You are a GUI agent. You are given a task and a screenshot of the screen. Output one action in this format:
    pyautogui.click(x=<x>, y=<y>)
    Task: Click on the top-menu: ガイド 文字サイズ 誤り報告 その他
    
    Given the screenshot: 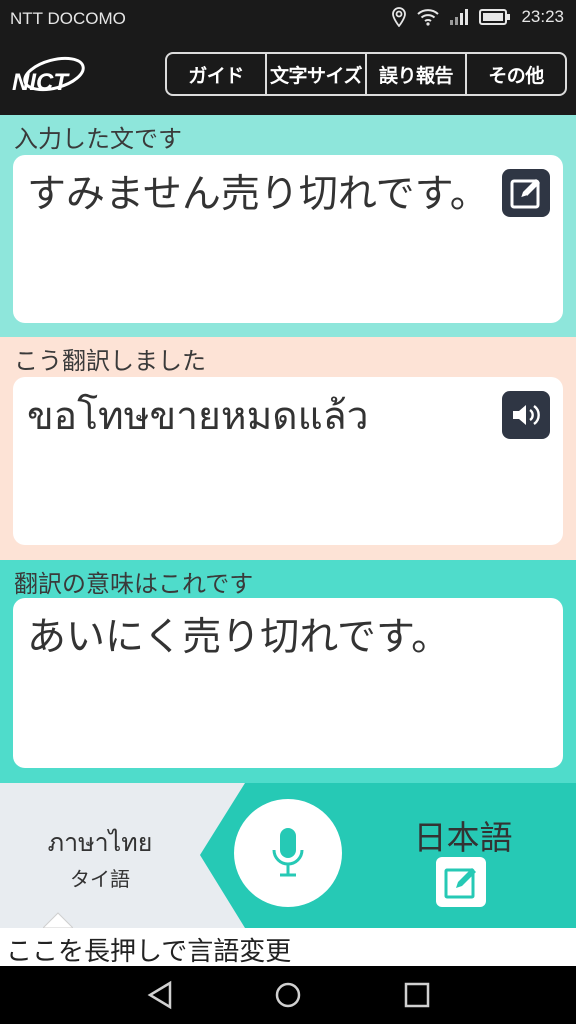 What is the action you would take?
    pyautogui.click(x=366, y=74)
    